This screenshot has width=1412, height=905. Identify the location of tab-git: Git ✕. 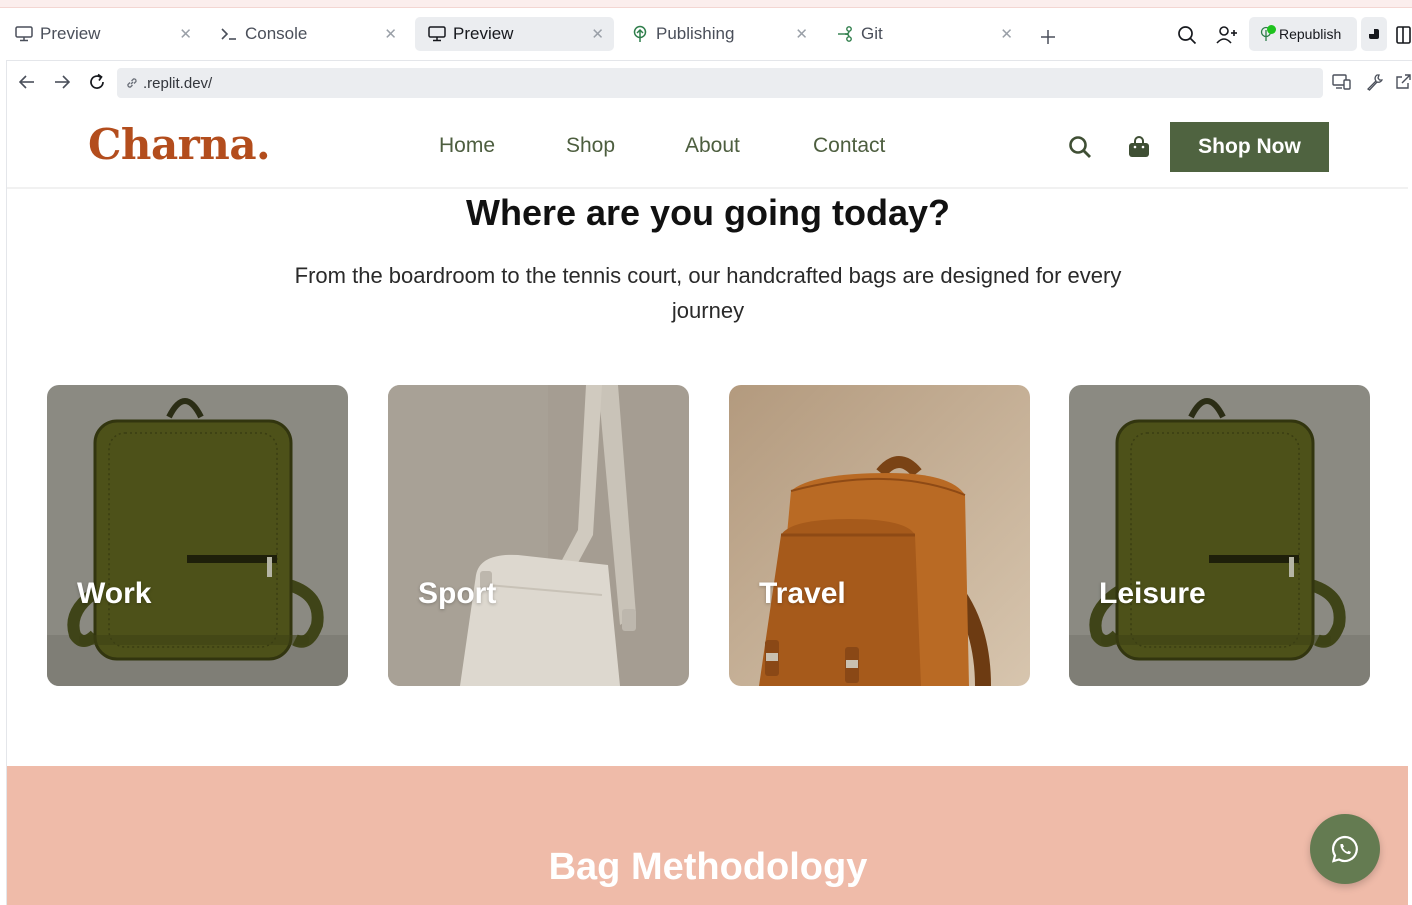
(923, 34).